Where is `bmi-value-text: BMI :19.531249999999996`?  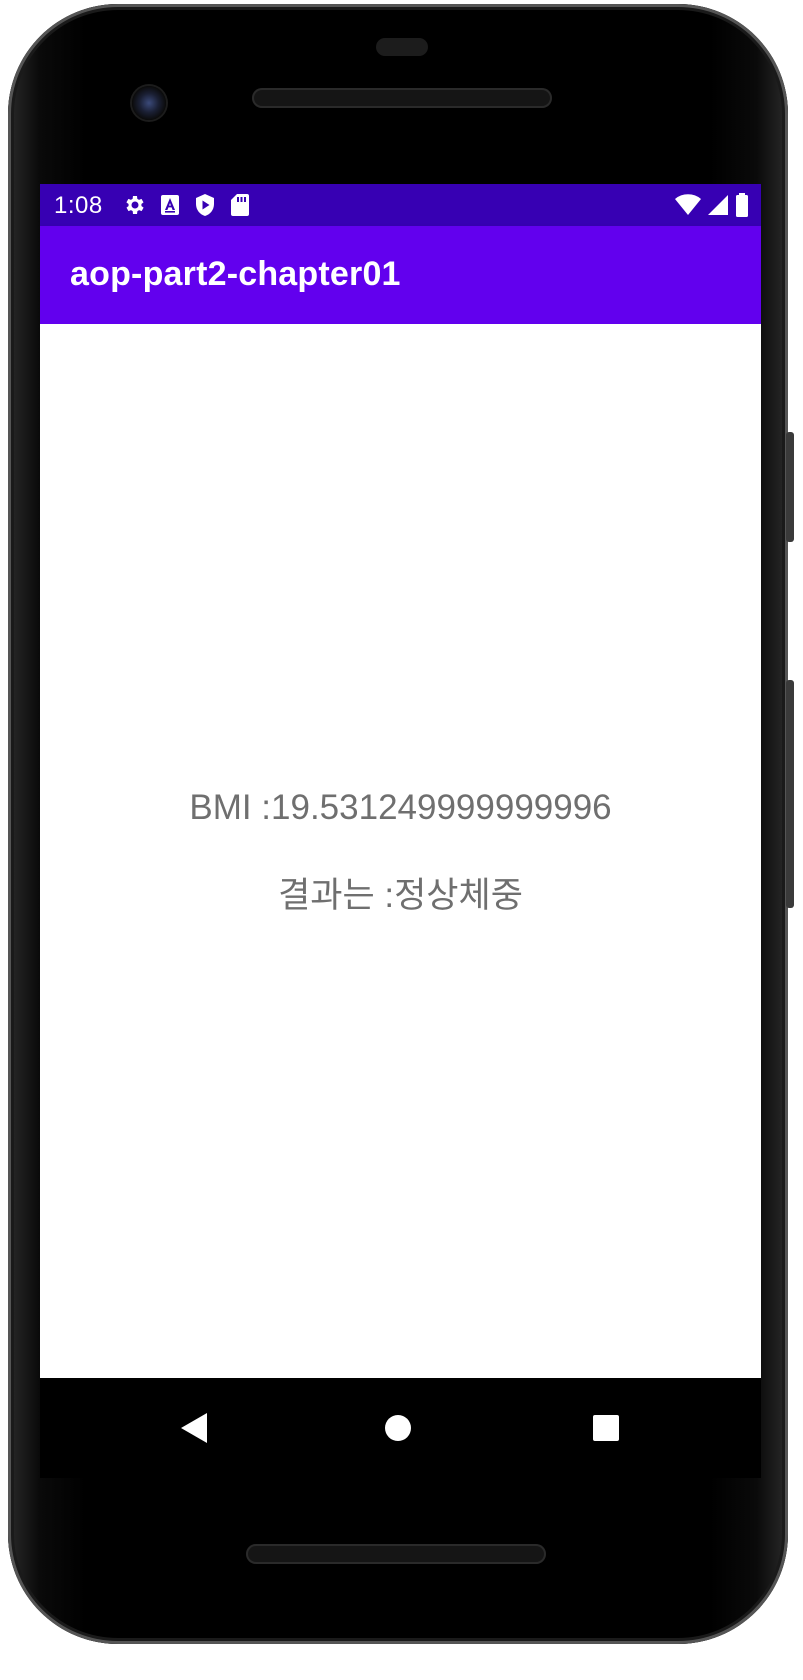
bmi-value-text: BMI :19.531249999999996 is located at coordinates (400, 807).